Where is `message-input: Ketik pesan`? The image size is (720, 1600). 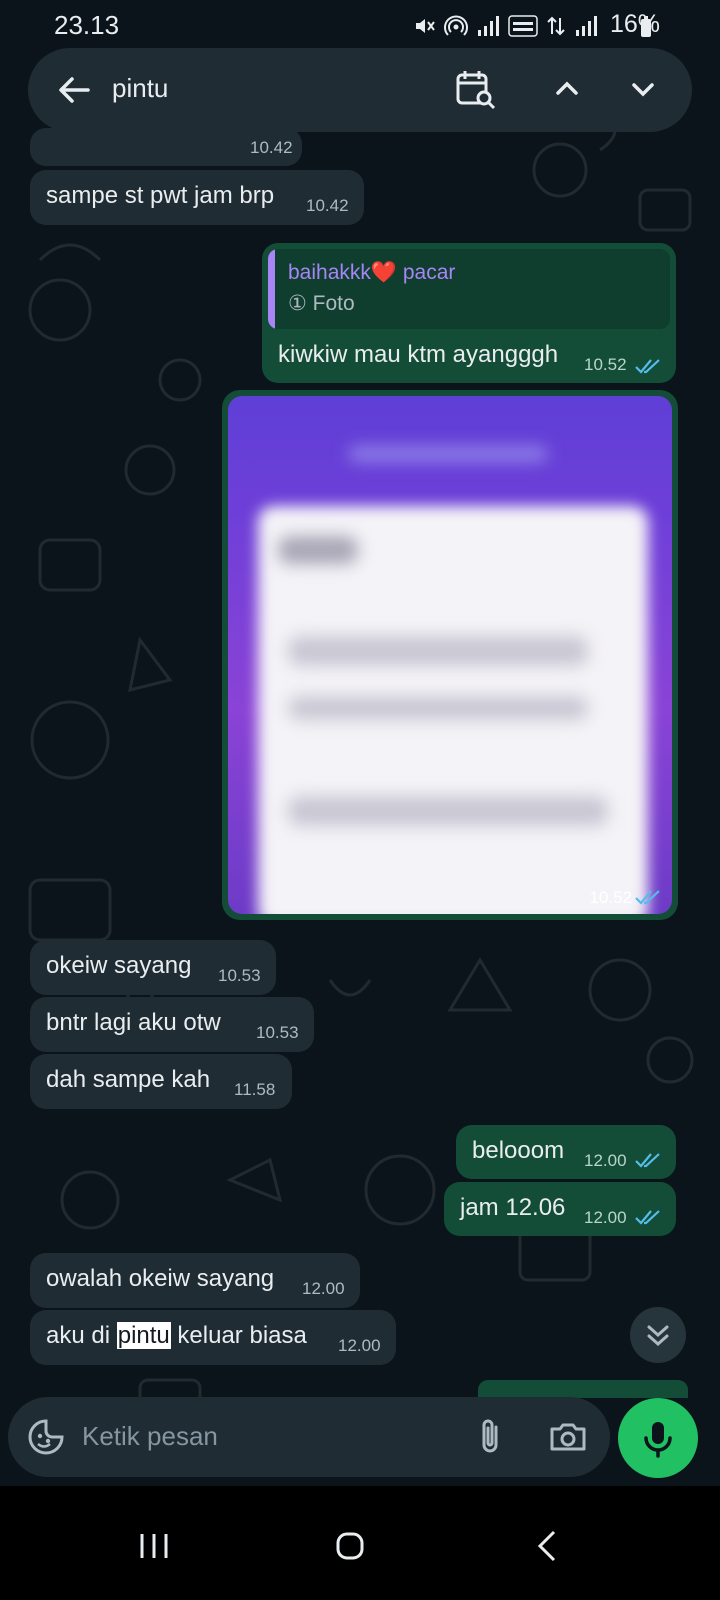
message-input: Ketik pesan is located at coordinates (150, 1436).